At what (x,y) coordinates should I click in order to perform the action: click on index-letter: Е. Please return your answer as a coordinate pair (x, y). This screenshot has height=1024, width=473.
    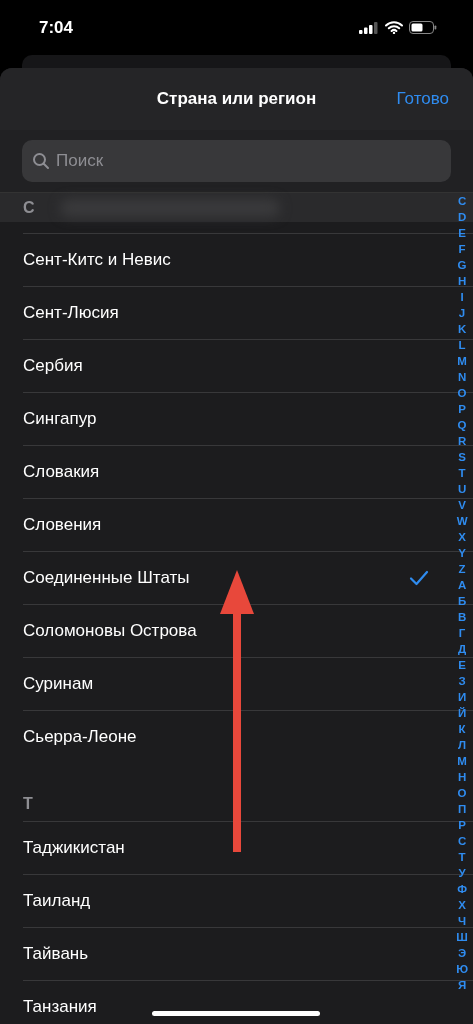
    Looking at the image, I should click on (462, 665).